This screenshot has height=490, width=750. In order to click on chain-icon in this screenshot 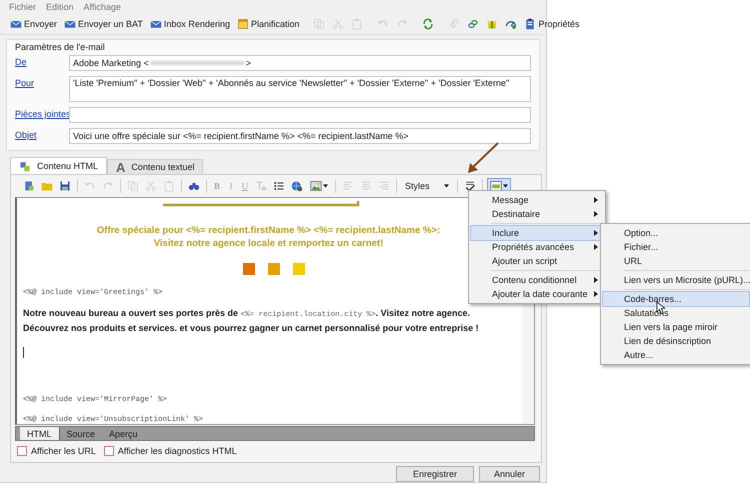, I will do `click(473, 24)`.